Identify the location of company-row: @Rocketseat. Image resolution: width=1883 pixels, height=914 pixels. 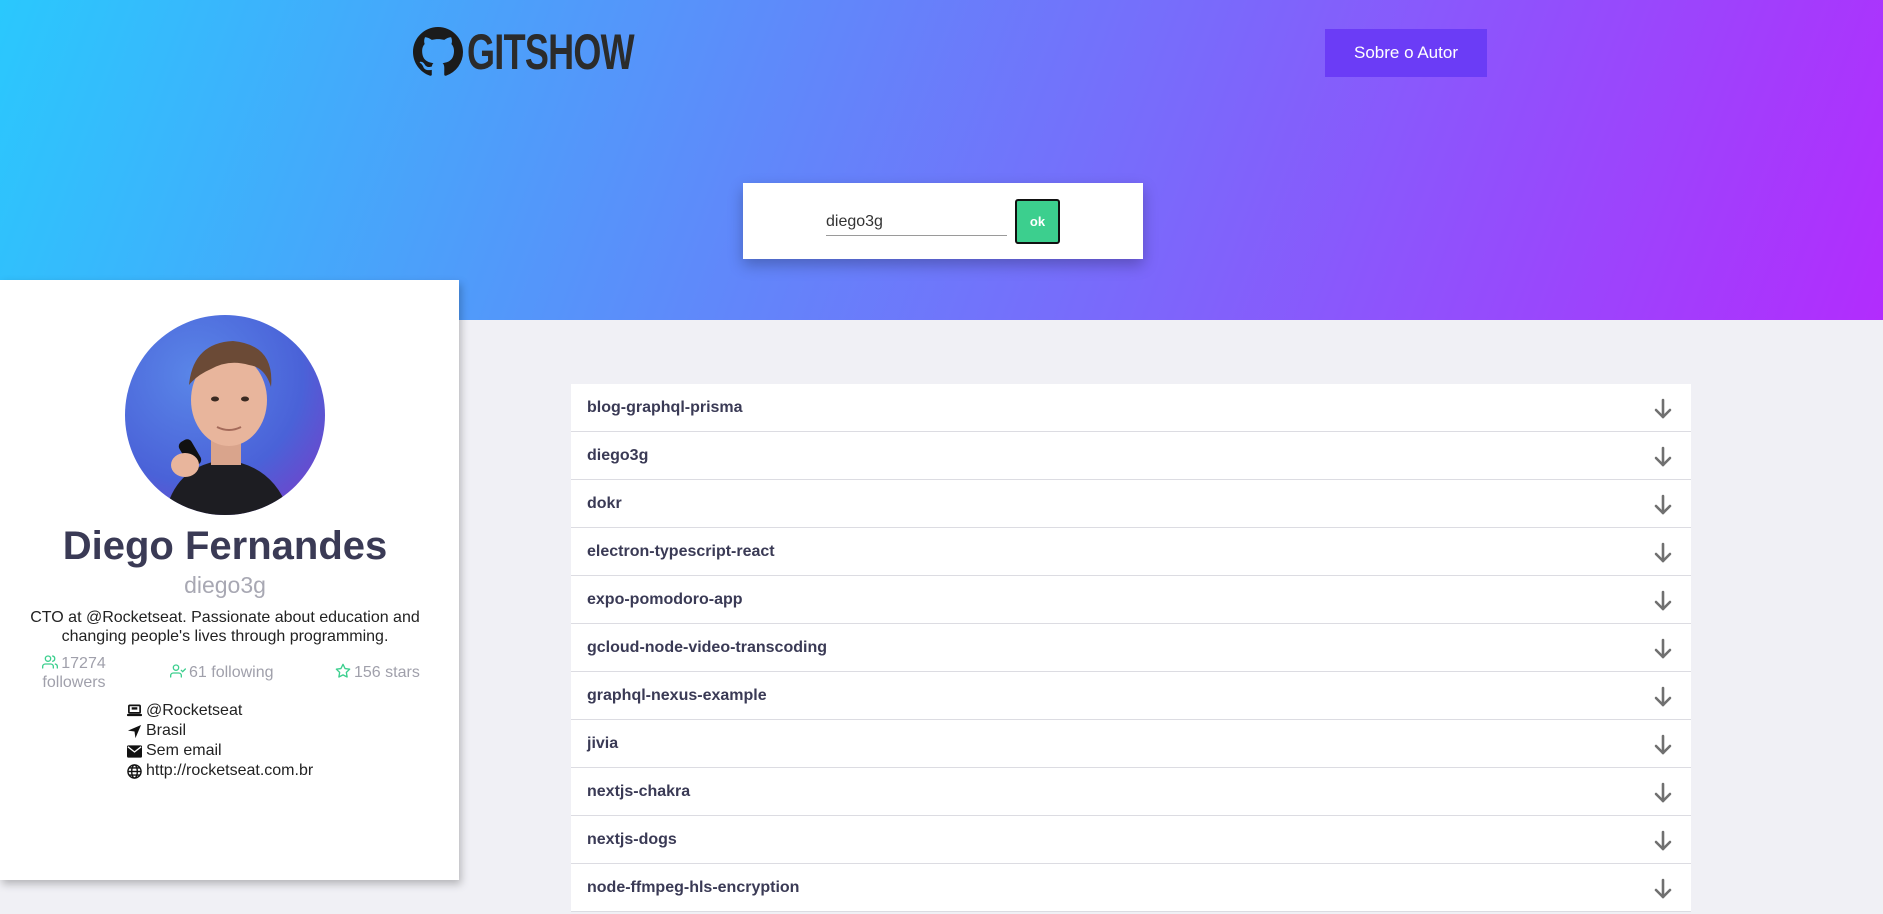
(220, 711).